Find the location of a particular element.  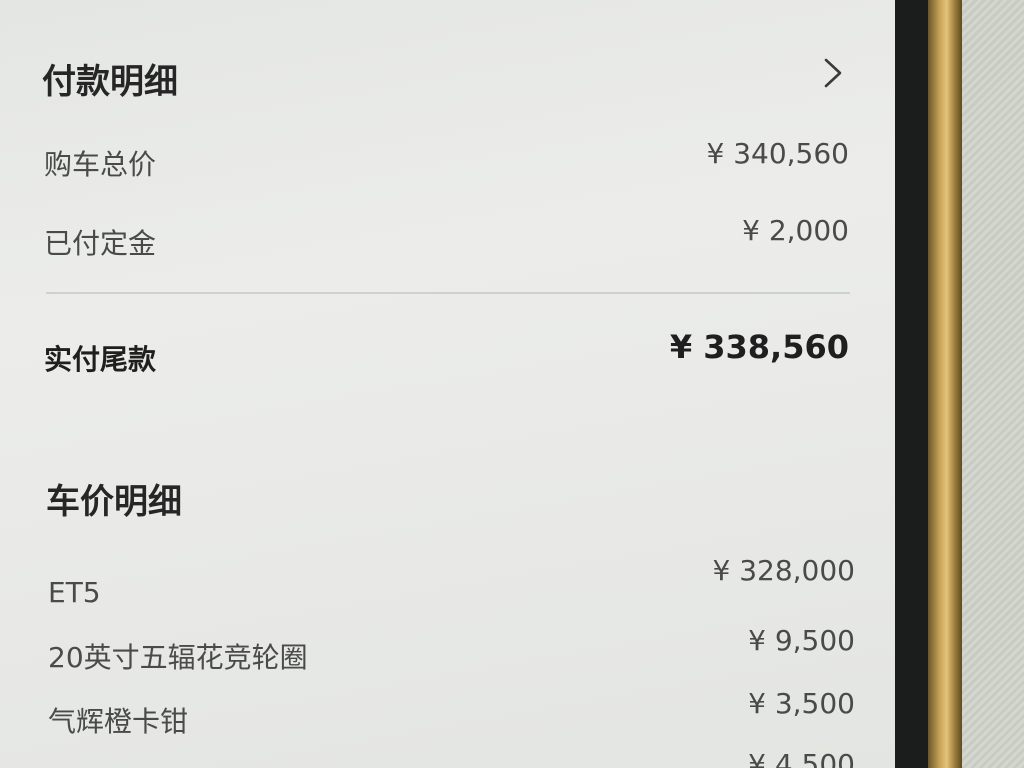

price-item-value: ¥ 9,500 is located at coordinates (801, 640).